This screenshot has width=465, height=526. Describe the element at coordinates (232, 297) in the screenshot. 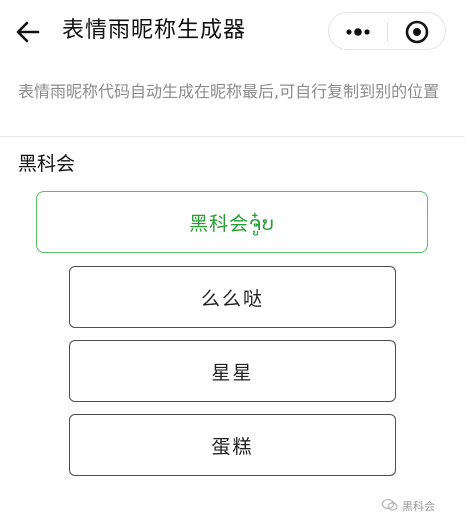

I see `option-button-memeda: 么么哒` at that location.